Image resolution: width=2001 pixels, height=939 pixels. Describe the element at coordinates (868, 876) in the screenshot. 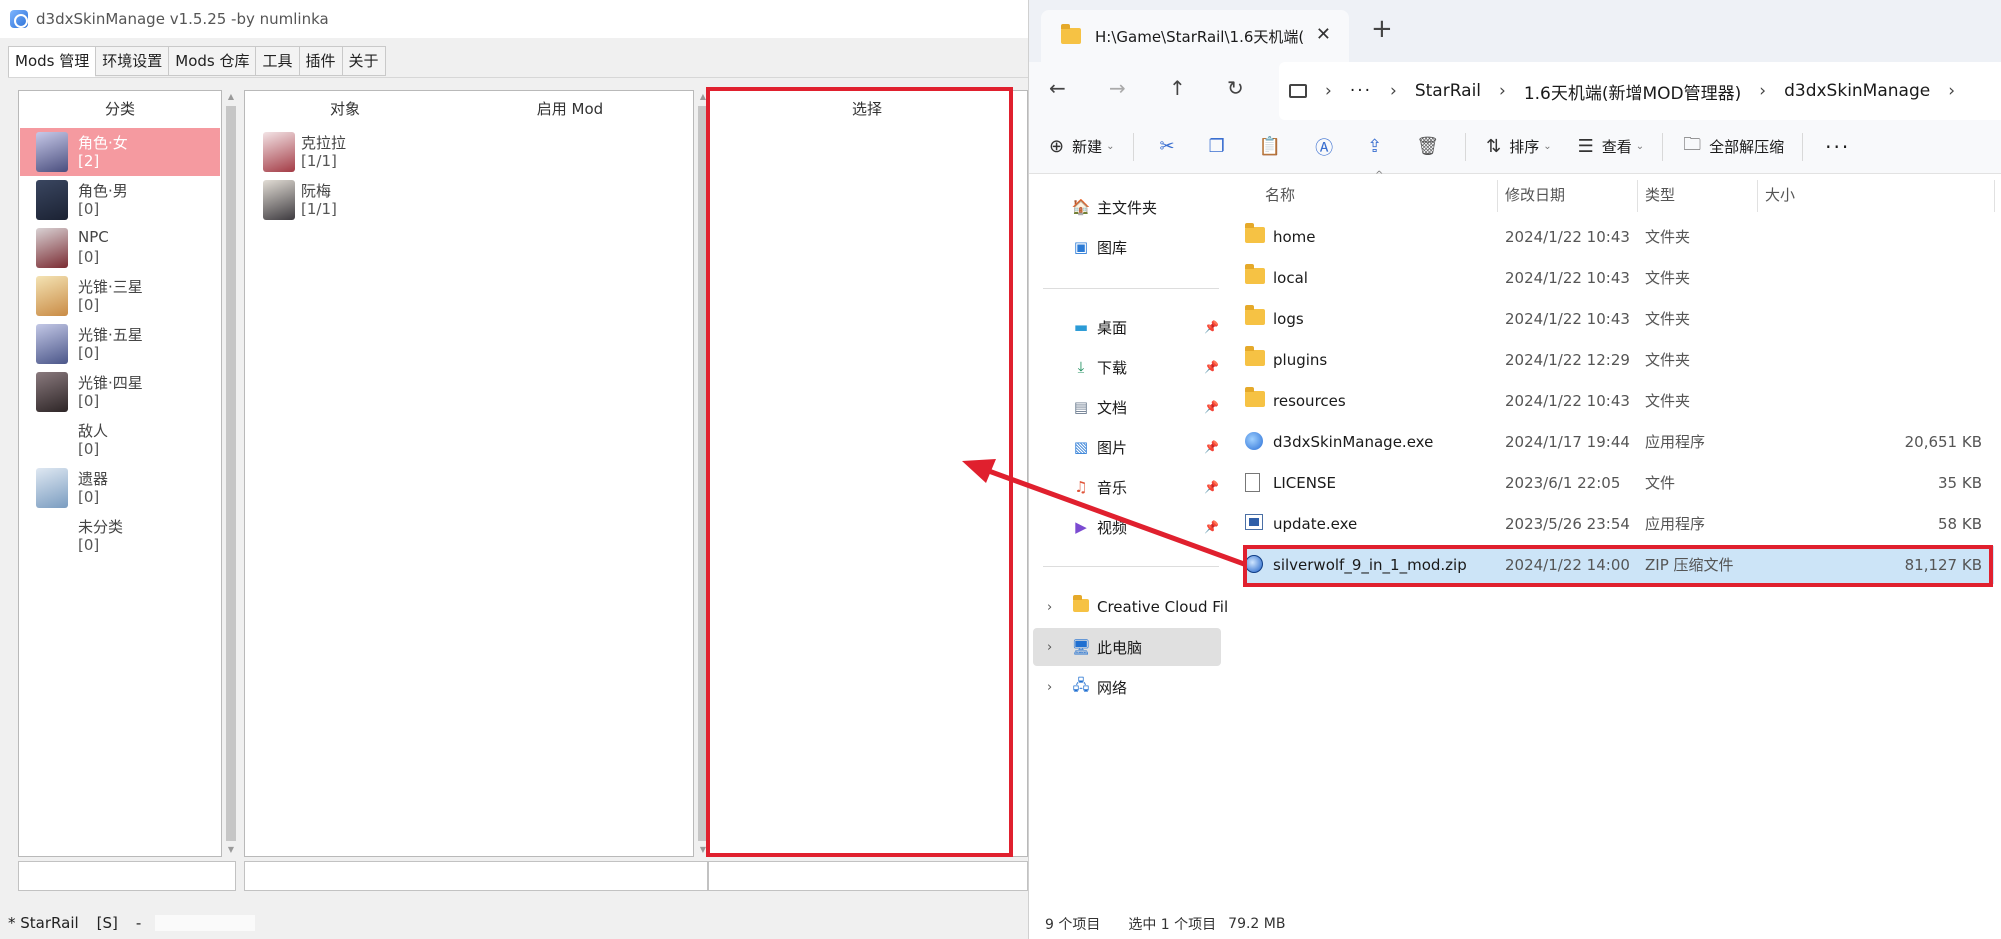

I see `selection-filter-box` at that location.